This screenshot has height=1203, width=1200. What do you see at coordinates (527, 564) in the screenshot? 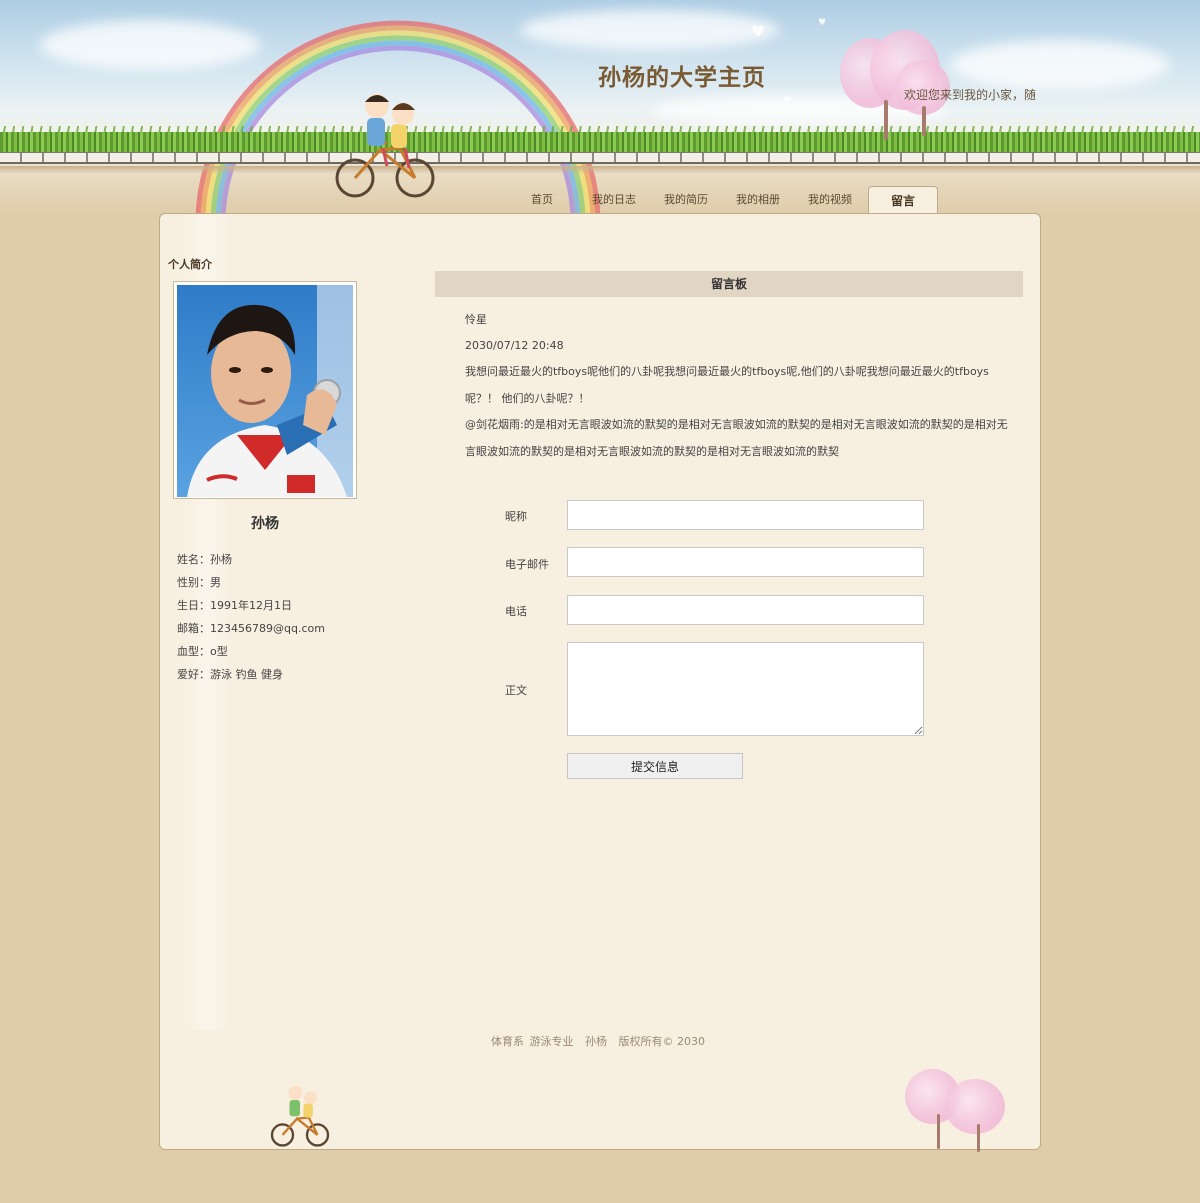
I see `email-label: 电子邮件` at bounding box center [527, 564].